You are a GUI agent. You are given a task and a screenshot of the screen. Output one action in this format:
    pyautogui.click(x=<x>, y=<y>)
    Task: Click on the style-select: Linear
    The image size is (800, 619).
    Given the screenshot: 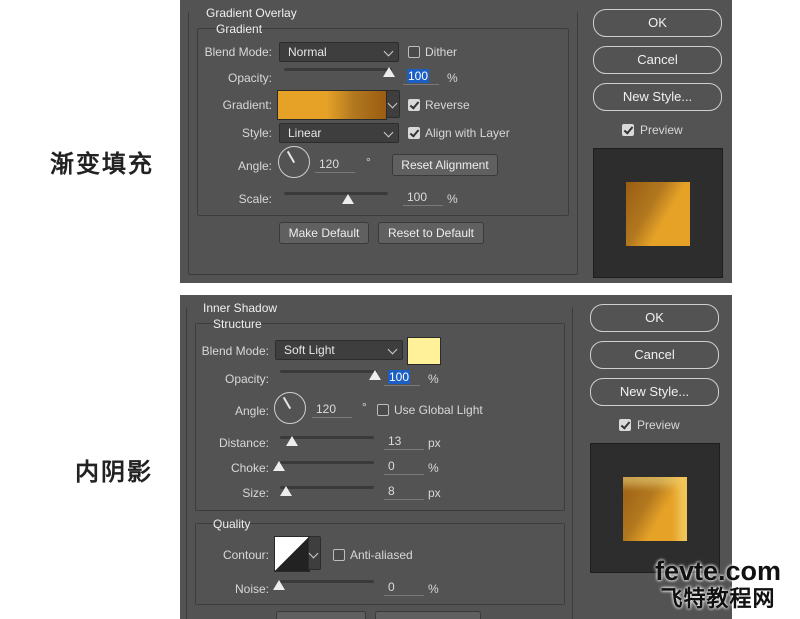 What is the action you would take?
    pyautogui.click(x=339, y=133)
    